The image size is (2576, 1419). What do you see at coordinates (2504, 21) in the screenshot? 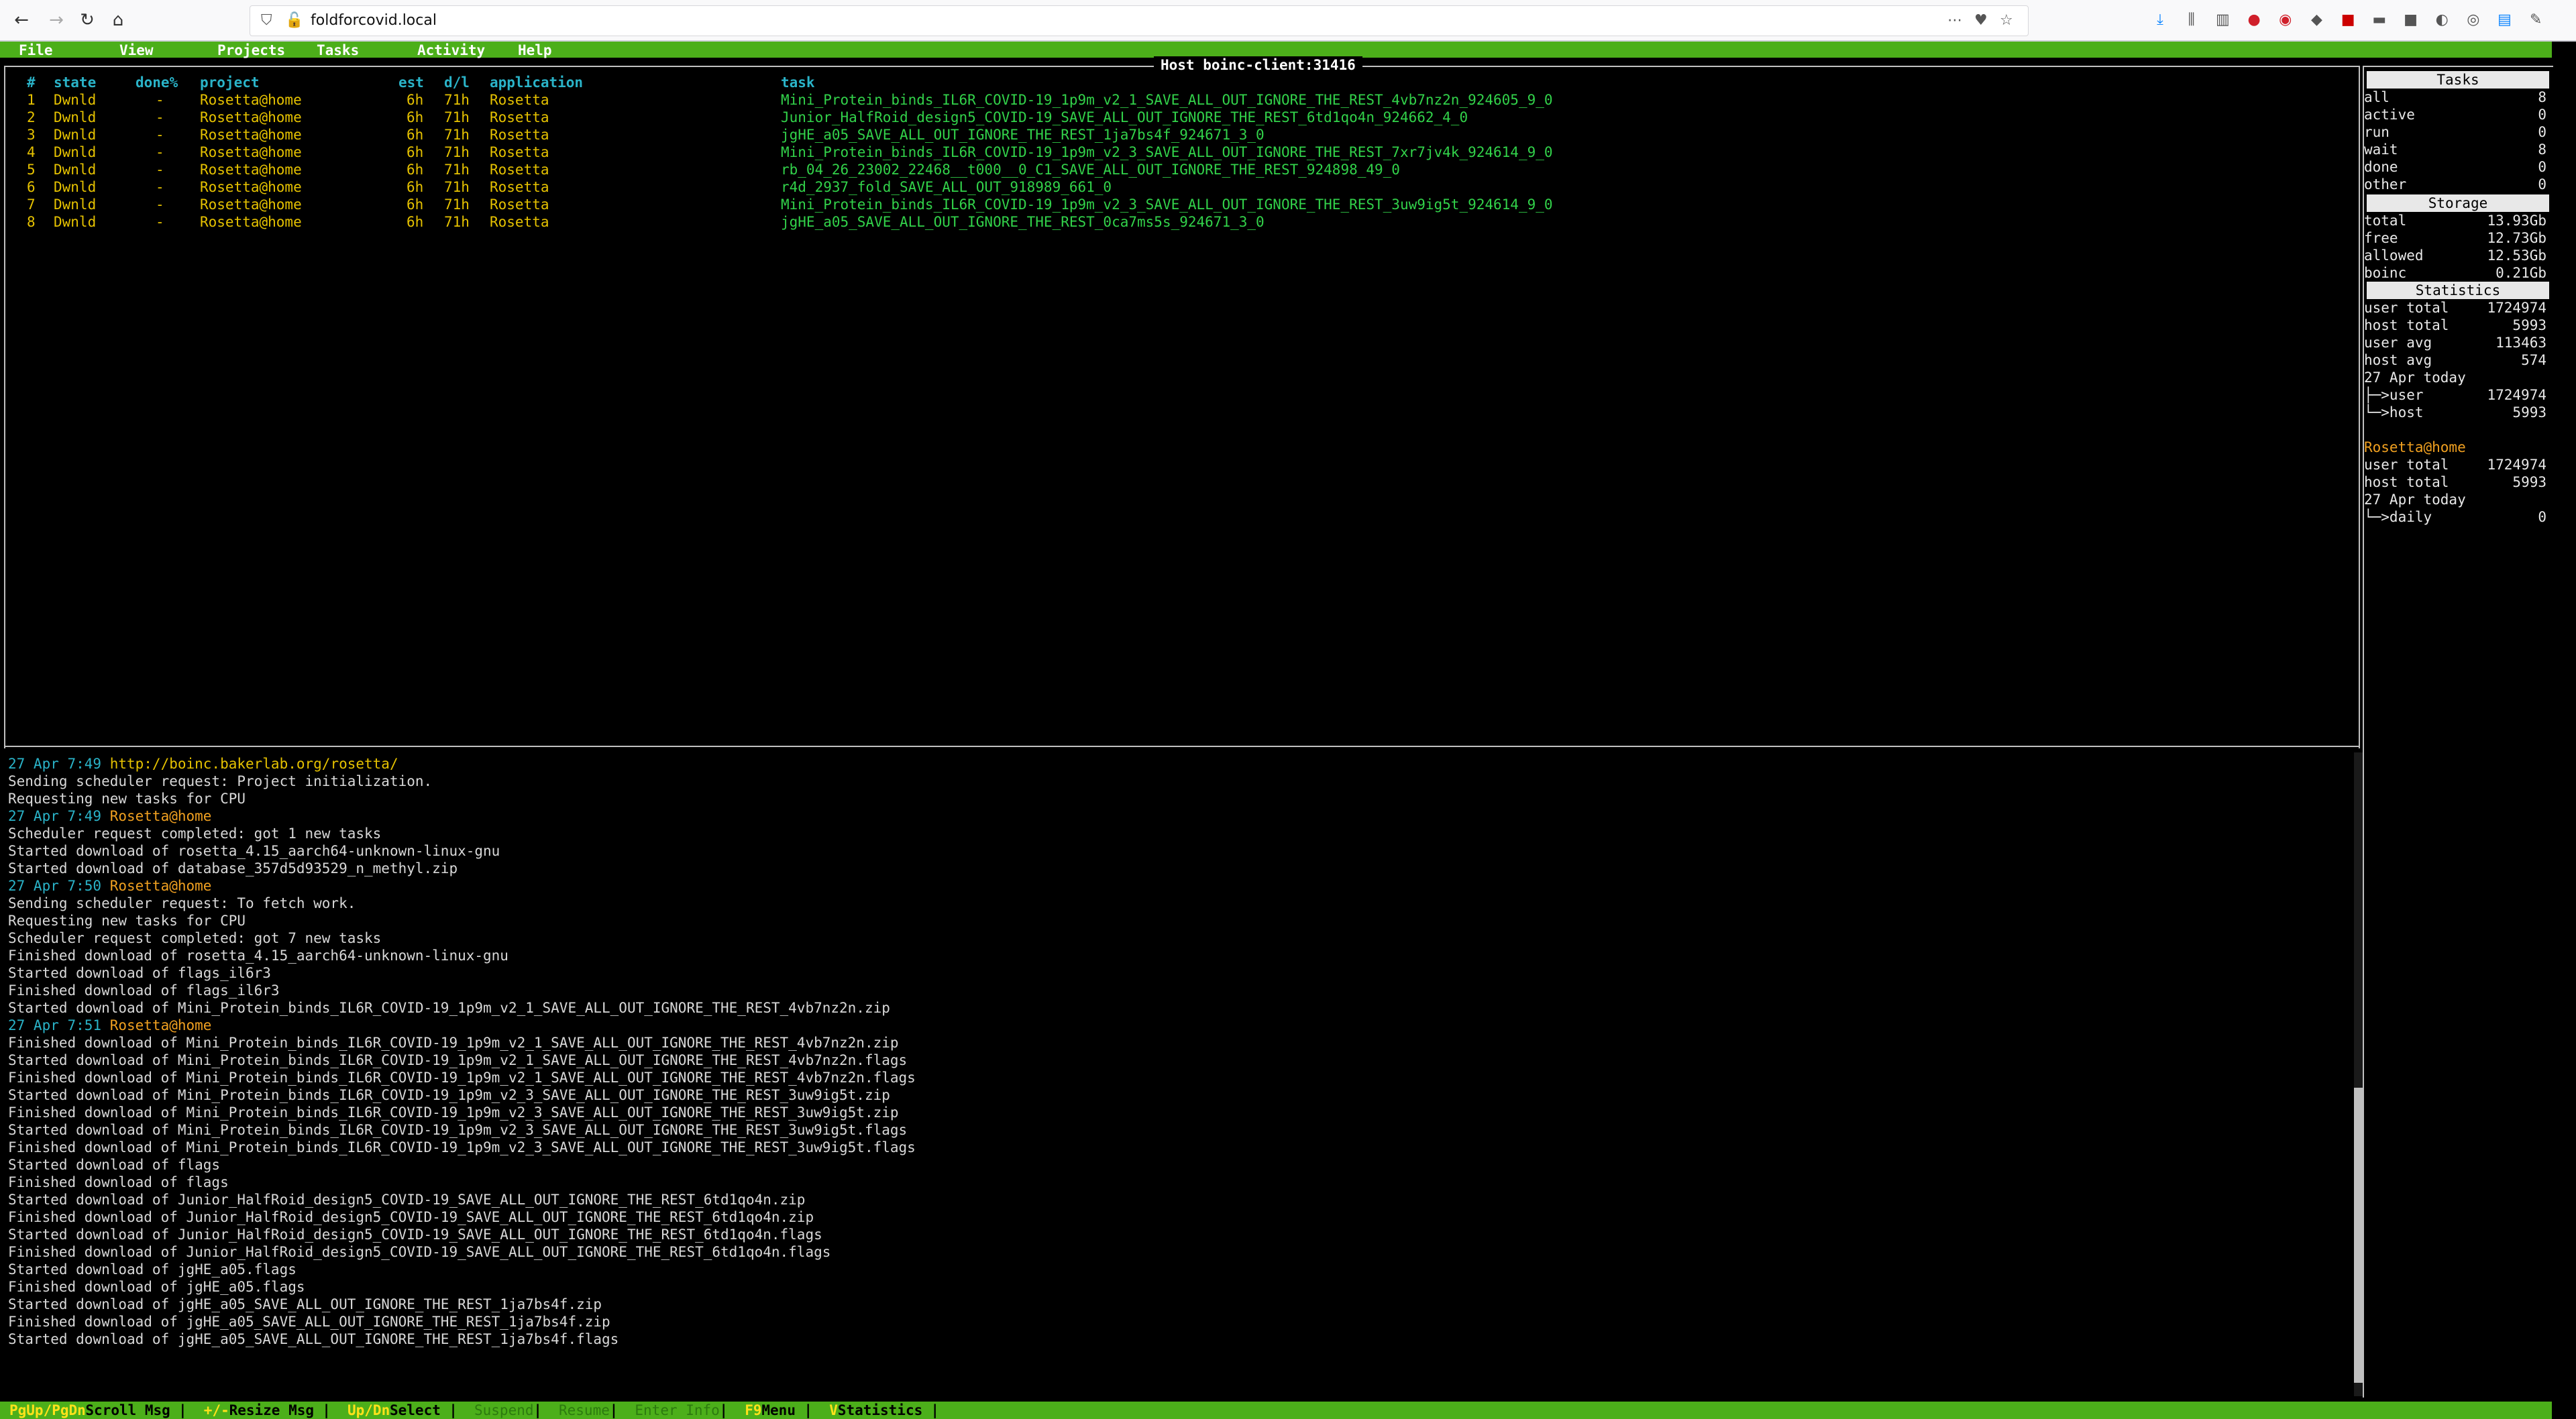
I see `extension-icon: ▤` at bounding box center [2504, 21].